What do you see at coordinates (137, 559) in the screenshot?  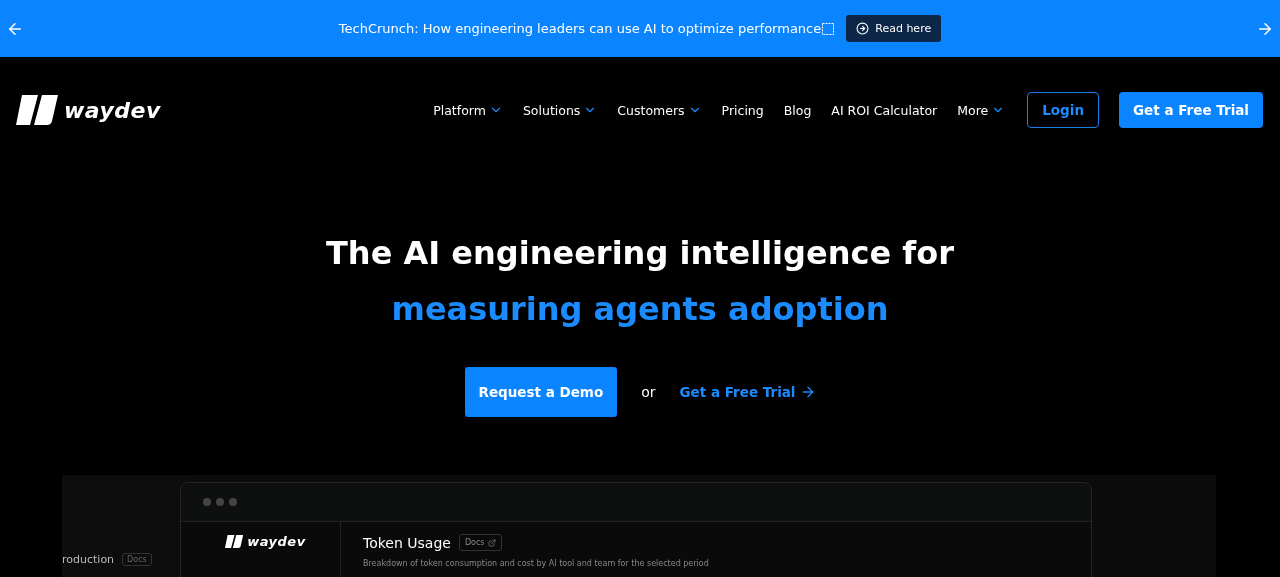 I see `docs-tag: Docs` at bounding box center [137, 559].